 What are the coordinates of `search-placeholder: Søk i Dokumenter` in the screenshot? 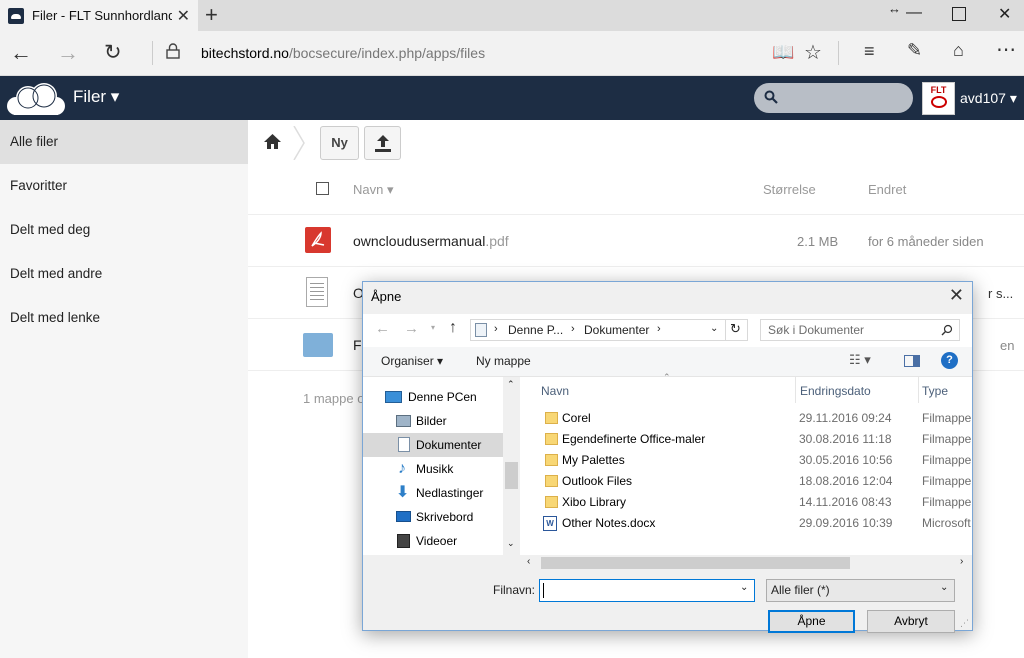 It's located at (816, 330).